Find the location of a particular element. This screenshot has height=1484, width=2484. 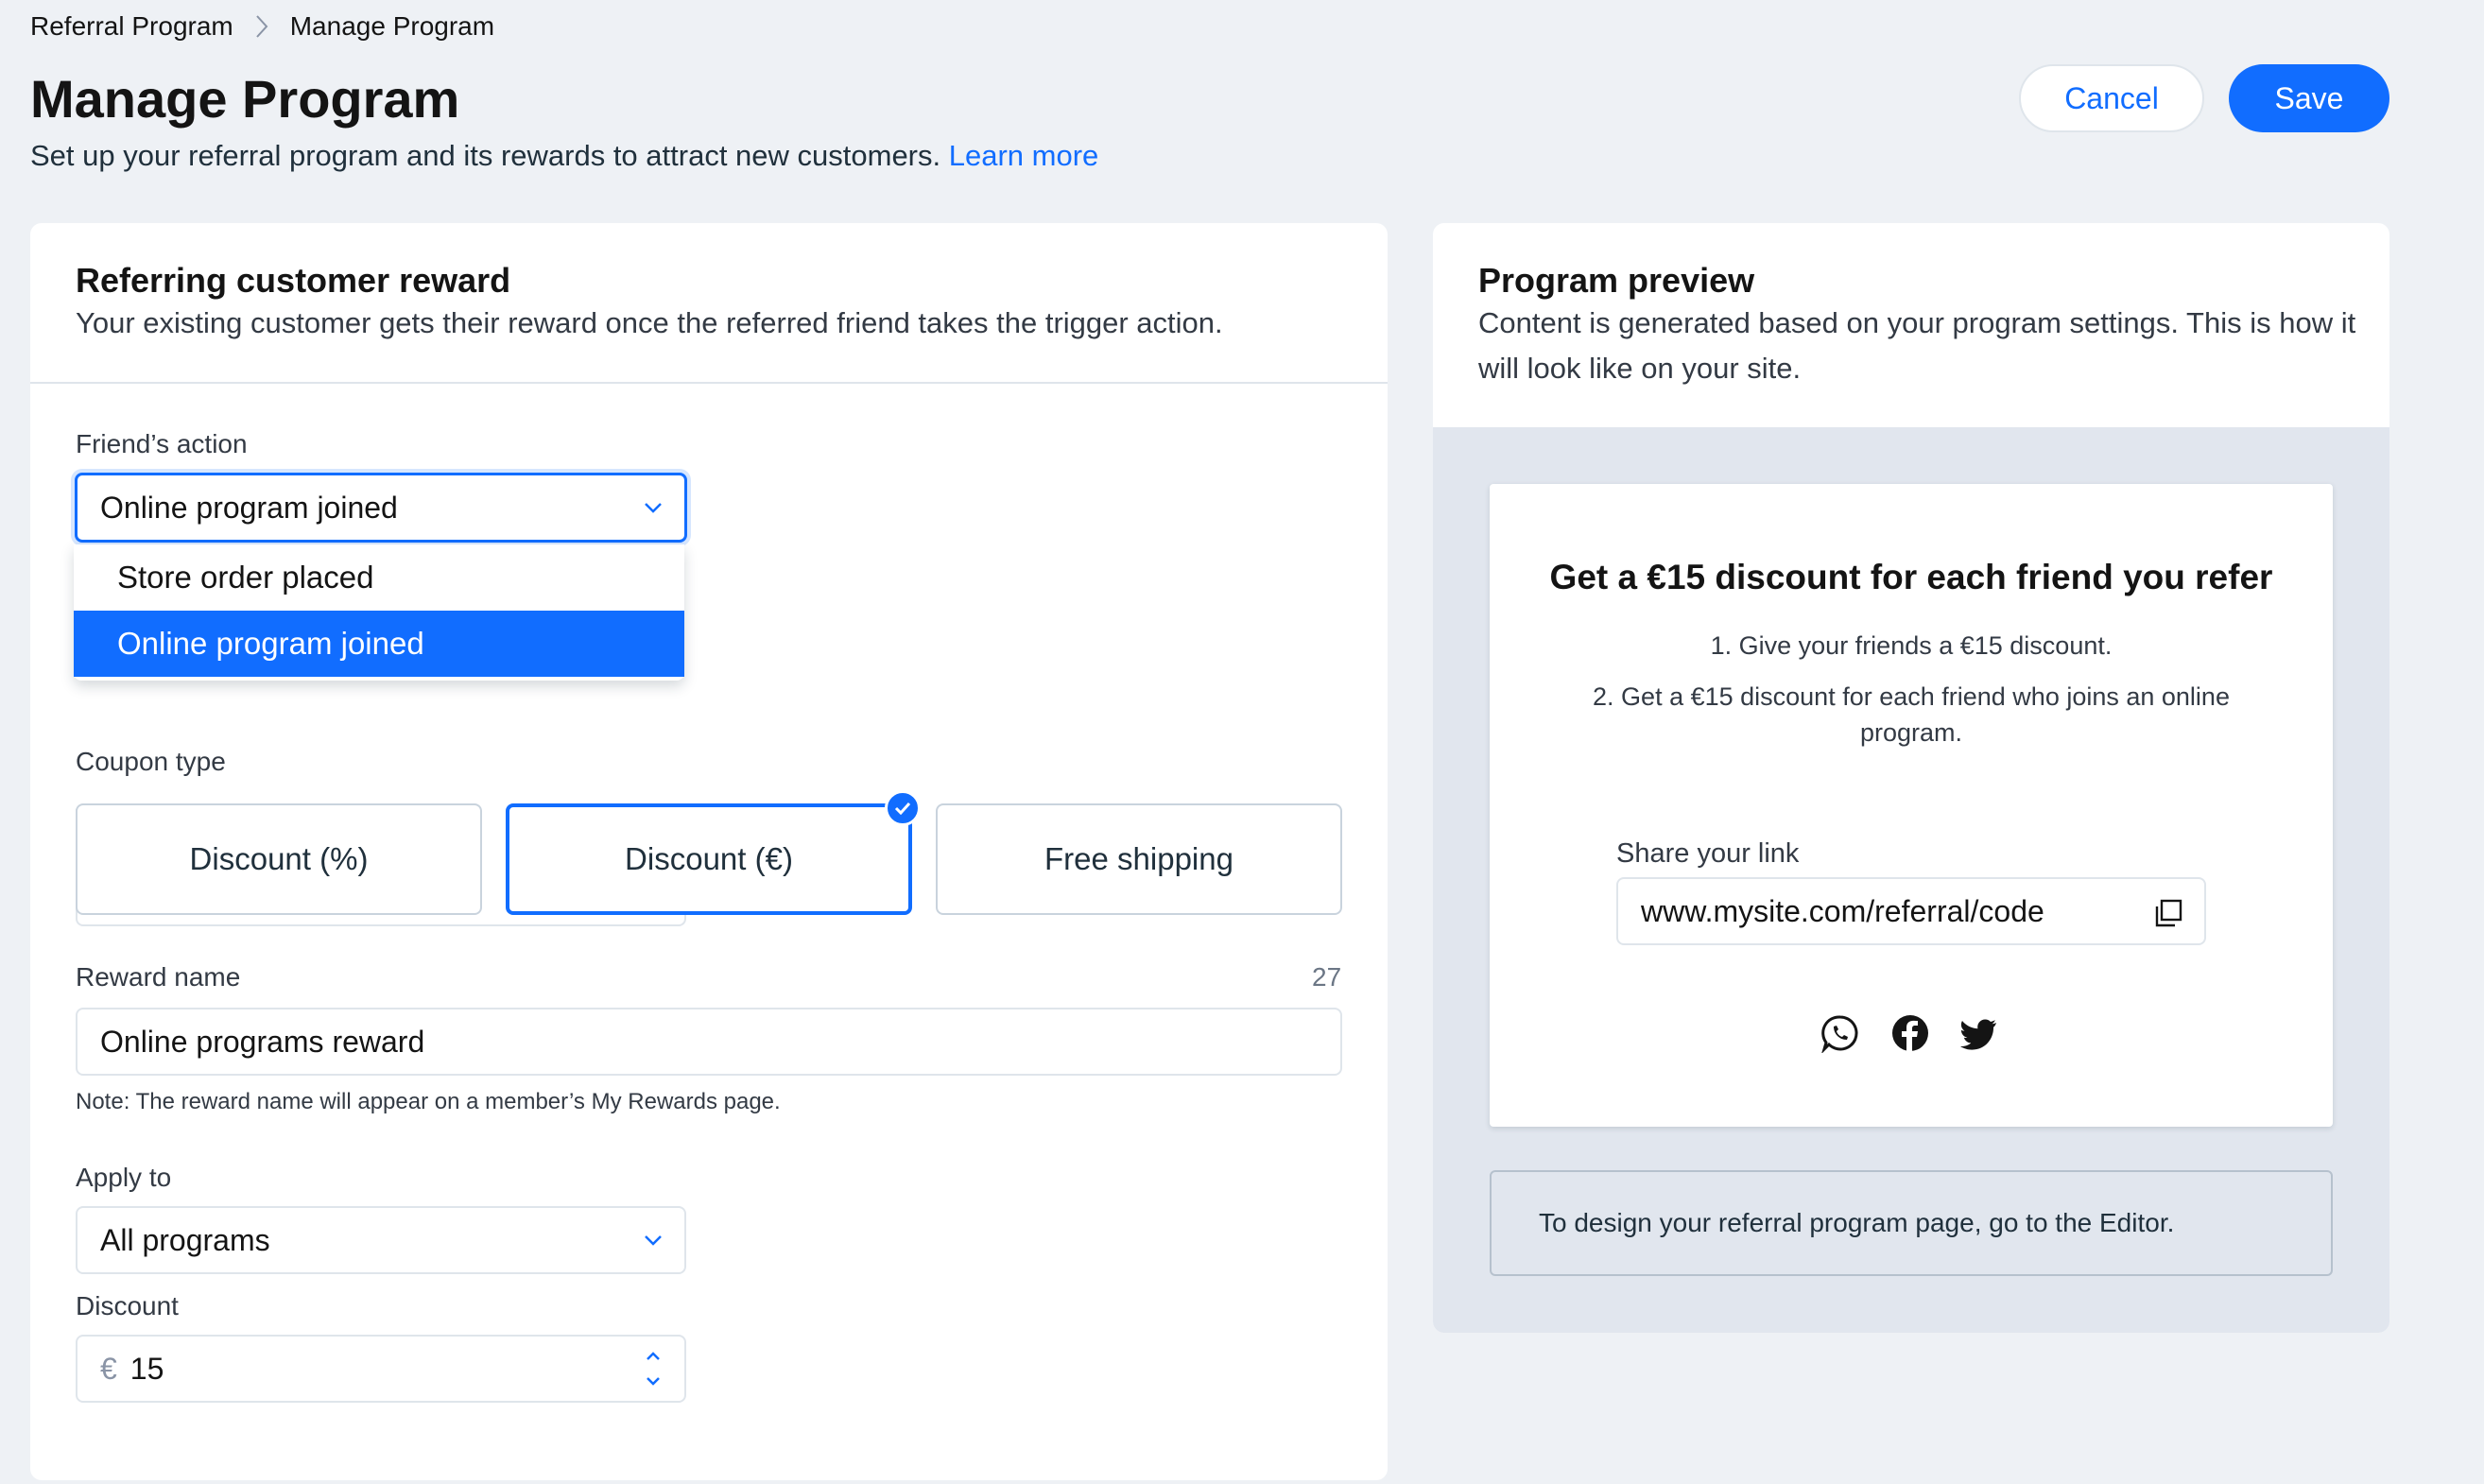

twitter-icon is located at coordinates (1980, 1033).